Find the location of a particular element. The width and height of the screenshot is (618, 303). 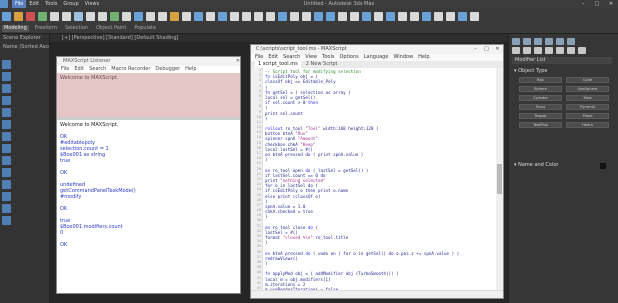

menu-tools: Tools is located at coordinates (51, 4).